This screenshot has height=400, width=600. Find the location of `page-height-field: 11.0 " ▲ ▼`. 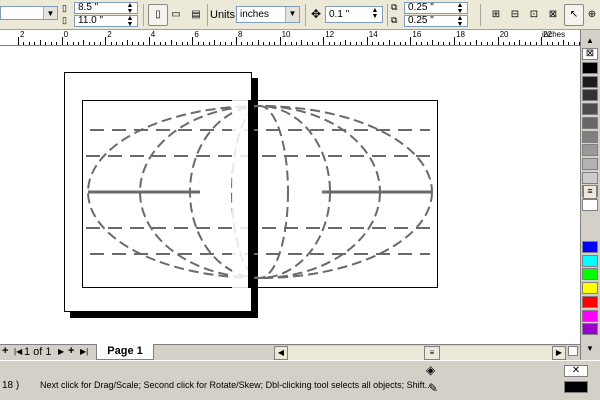

page-height-field: 11.0 " ▲ ▼ is located at coordinates (106, 21).